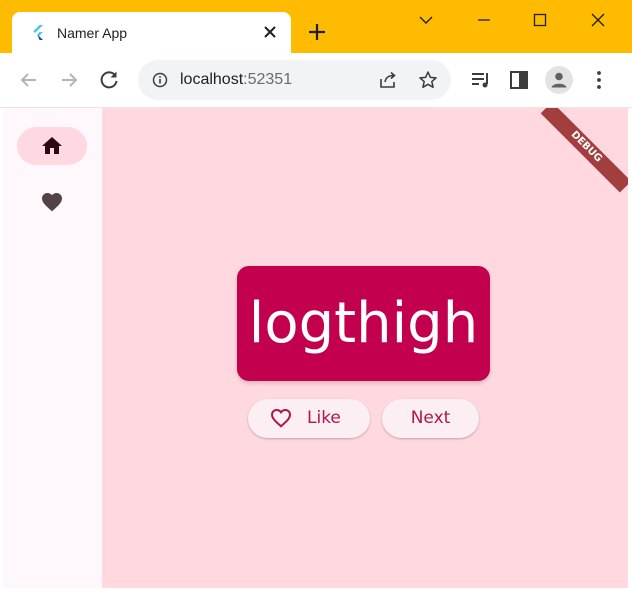 The height and width of the screenshot is (592, 632). I want to click on reload-icon, so click(109, 80).